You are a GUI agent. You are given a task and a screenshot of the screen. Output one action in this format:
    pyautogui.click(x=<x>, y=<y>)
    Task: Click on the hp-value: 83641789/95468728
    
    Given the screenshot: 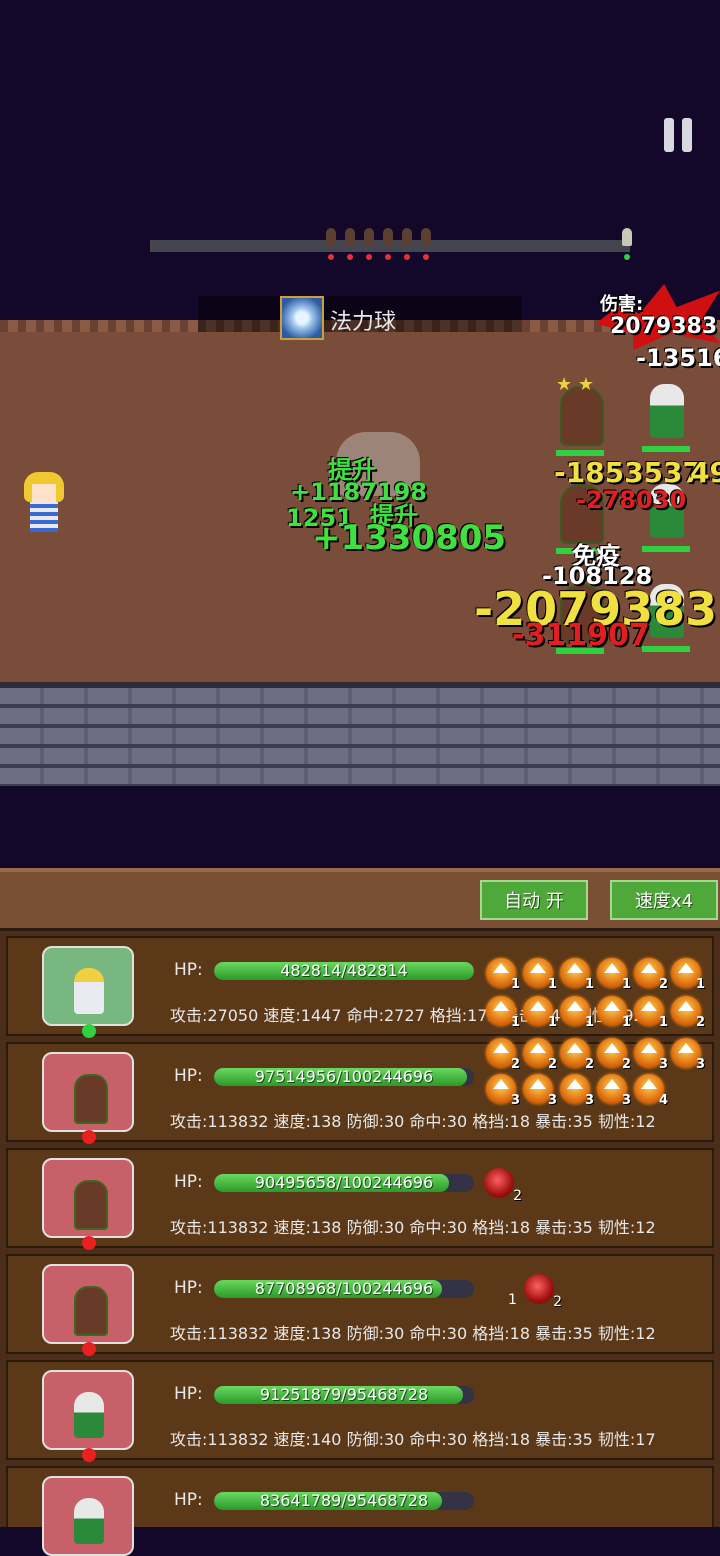 What is the action you would take?
    pyautogui.click(x=344, y=1501)
    